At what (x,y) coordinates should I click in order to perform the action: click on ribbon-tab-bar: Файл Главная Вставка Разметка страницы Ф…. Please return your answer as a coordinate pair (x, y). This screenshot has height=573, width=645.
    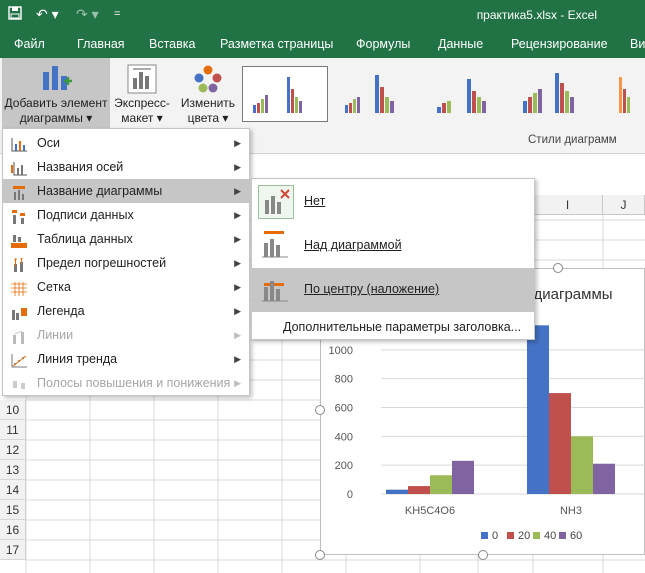
    Looking at the image, I should click on (322, 44).